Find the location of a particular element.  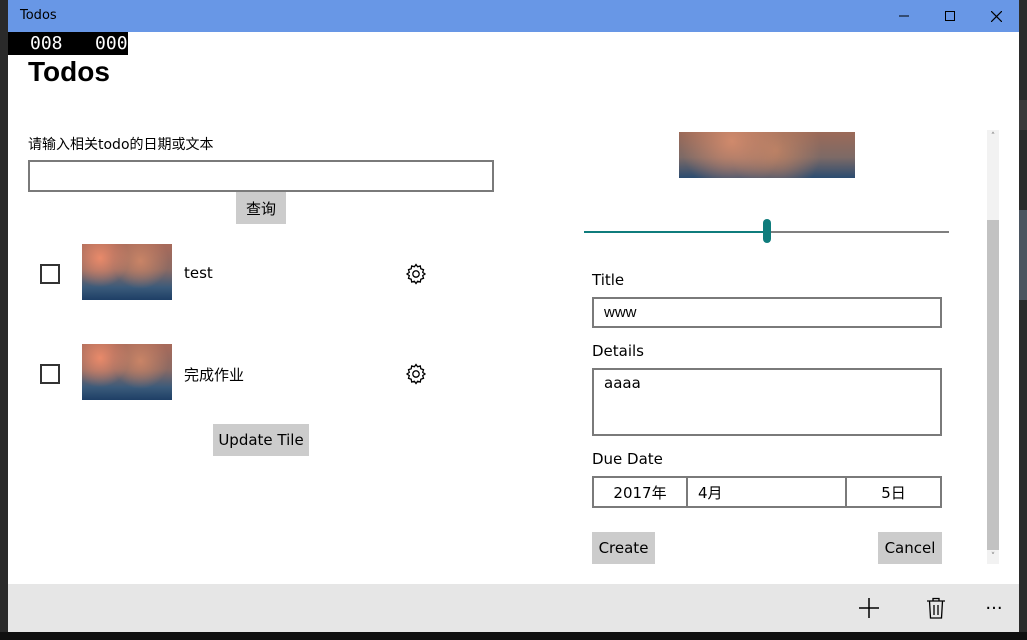

maximize-button is located at coordinates (950, 16).